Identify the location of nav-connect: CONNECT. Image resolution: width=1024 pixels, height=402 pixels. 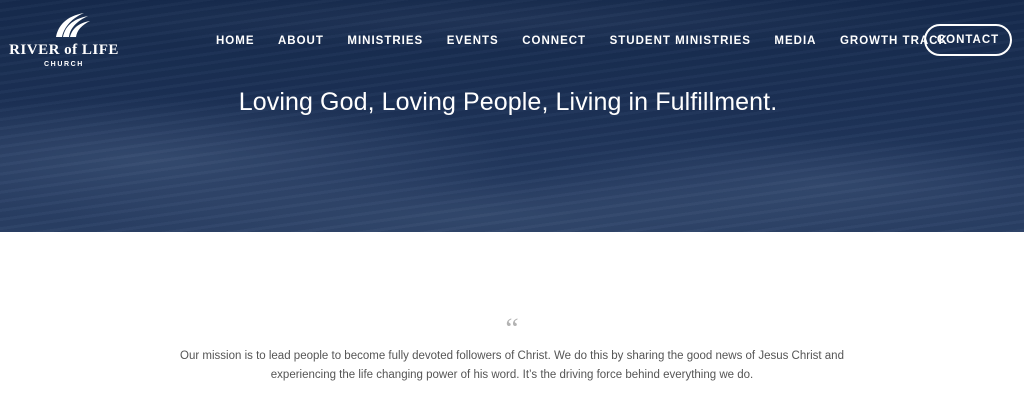
(554, 41).